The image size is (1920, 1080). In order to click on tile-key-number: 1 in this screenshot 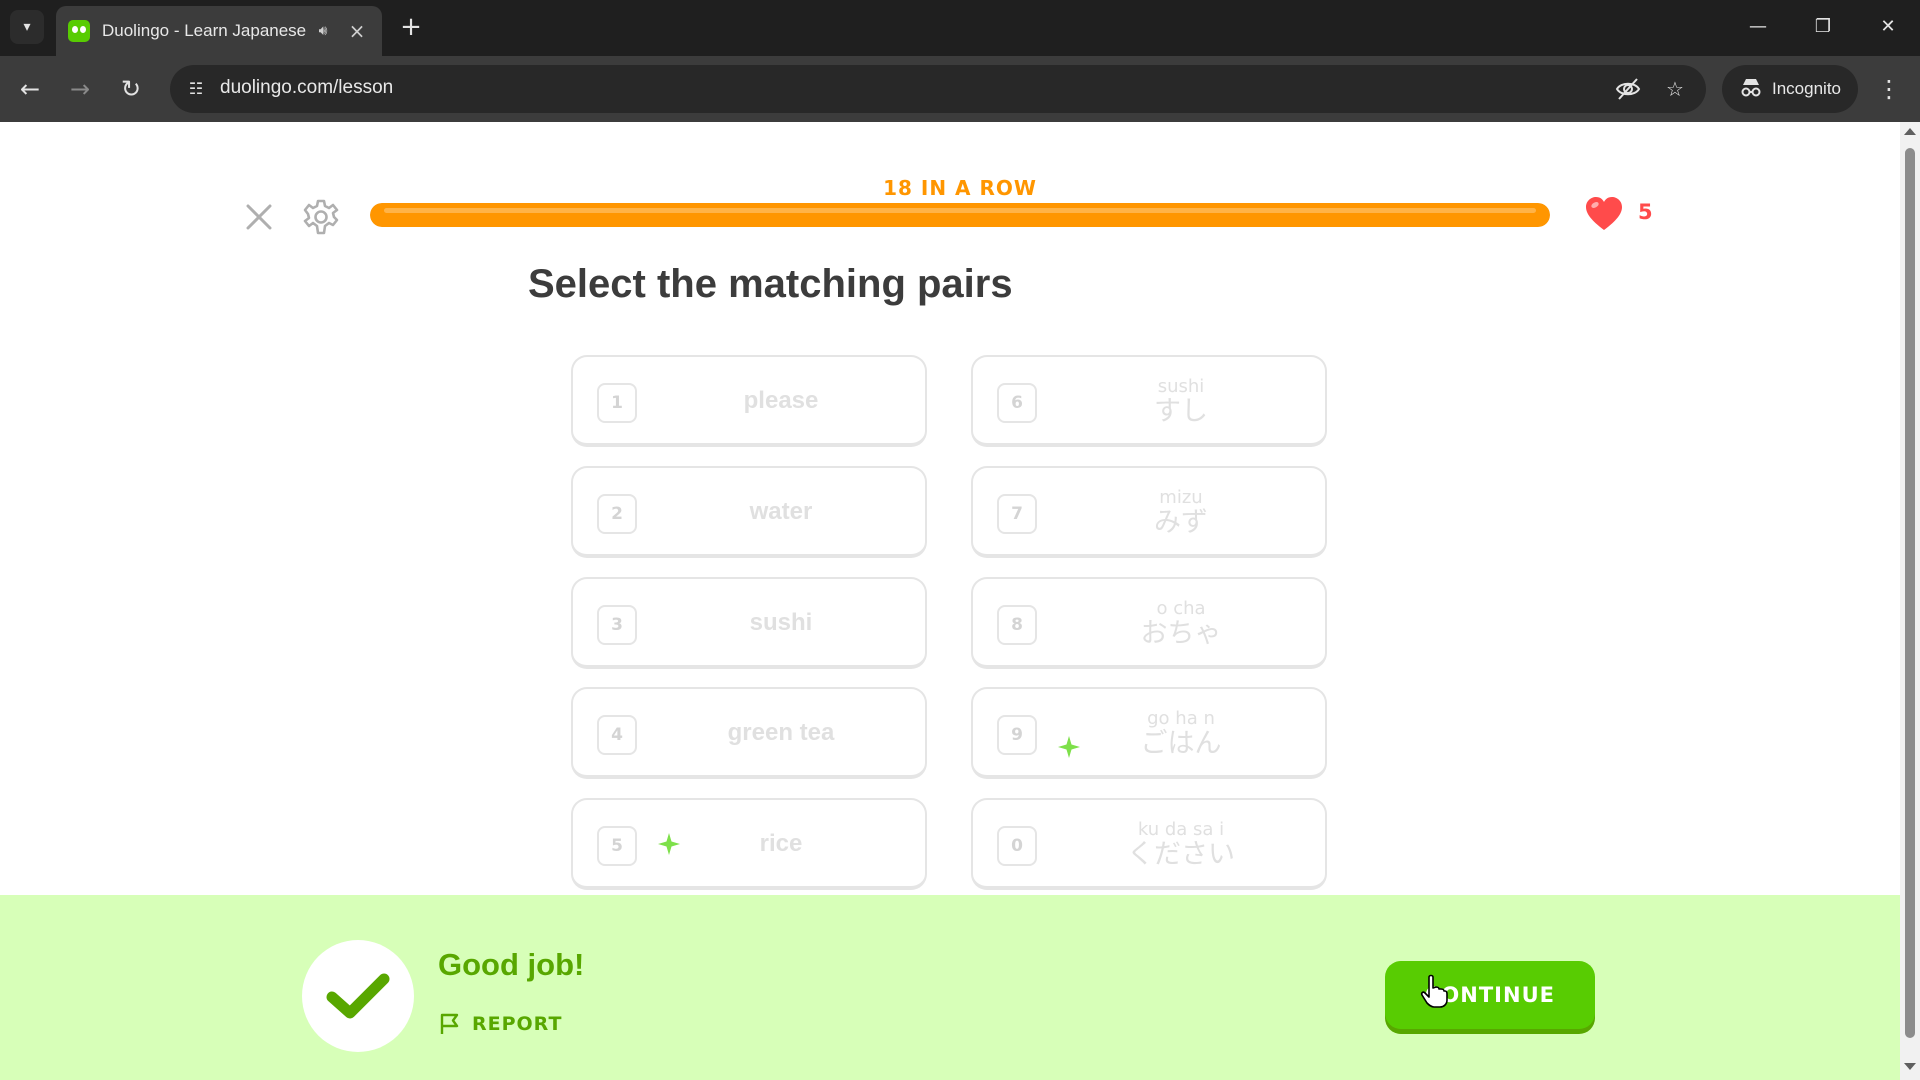, I will do `click(617, 403)`.